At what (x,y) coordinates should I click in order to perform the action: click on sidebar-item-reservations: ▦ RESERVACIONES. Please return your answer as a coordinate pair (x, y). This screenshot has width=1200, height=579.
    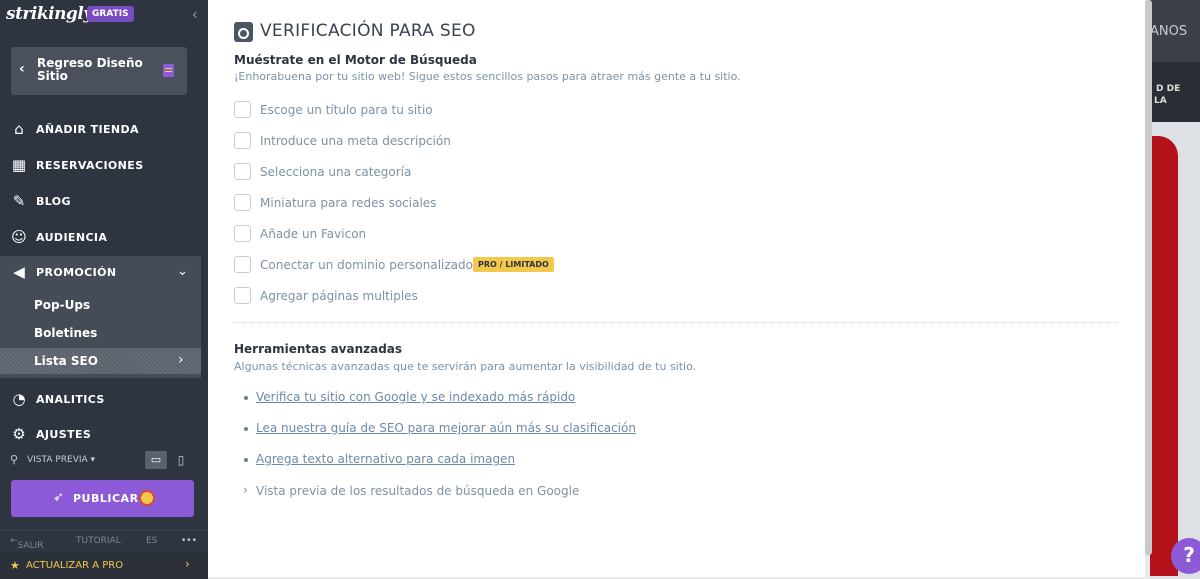
    Looking at the image, I should click on (104, 166).